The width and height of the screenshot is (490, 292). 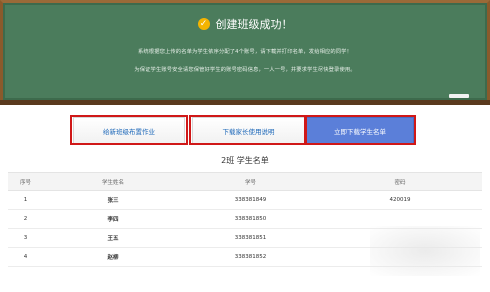 What do you see at coordinates (25, 238) in the screenshot?
I see `row-index: 3` at bounding box center [25, 238].